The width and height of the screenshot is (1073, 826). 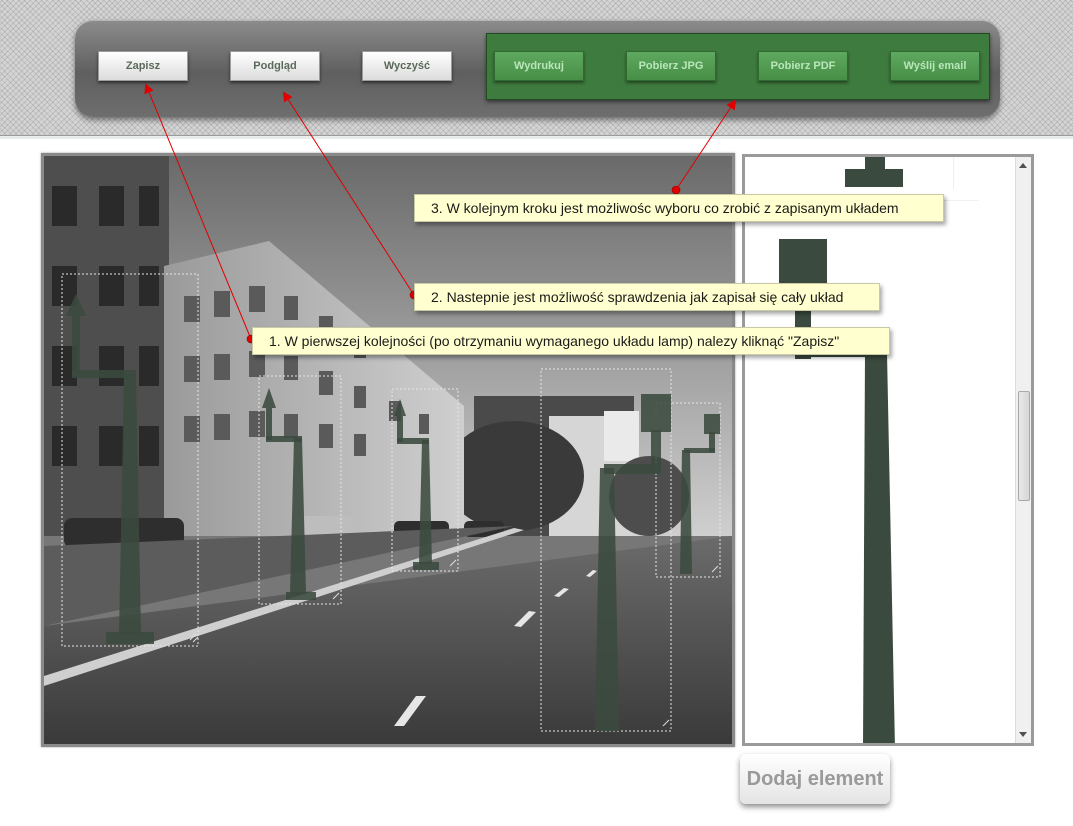 I want to click on lamp-preview-list, so click(x=879, y=450).